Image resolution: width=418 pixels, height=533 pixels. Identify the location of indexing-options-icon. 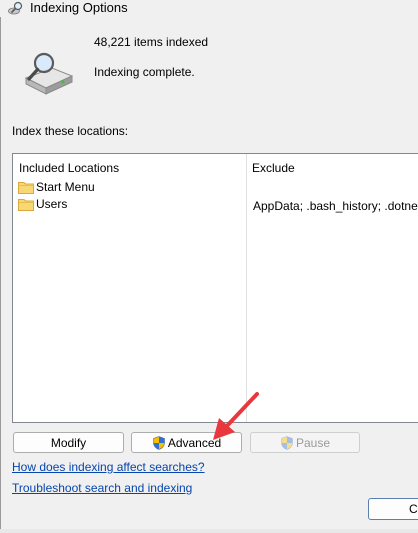
(15, 8).